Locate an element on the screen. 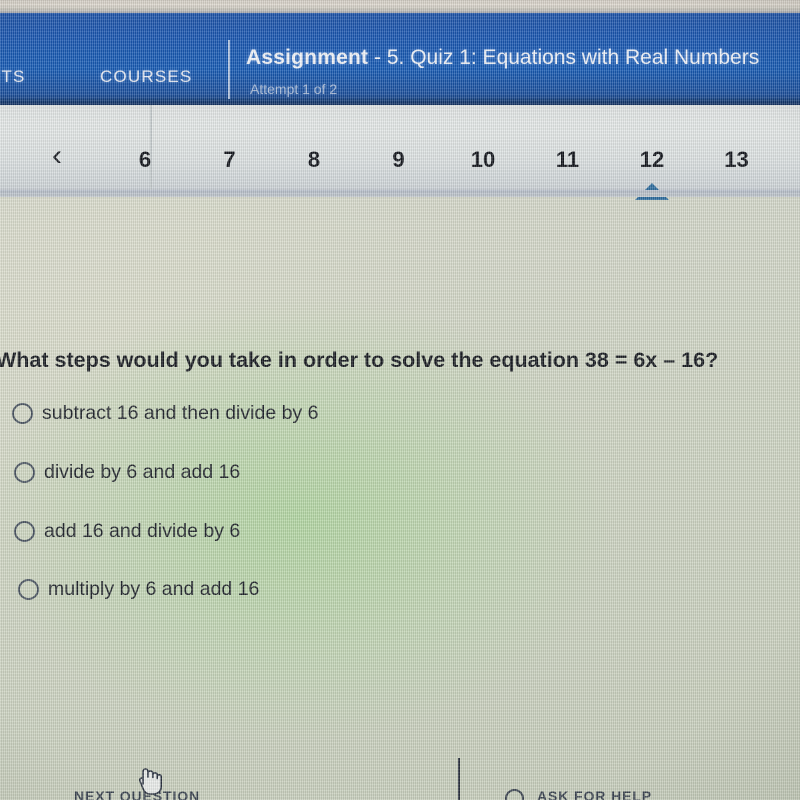 The width and height of the screenshot is (800, 800). answer-option-0: subtract 16 and then divide by 6 is located at coordinates (165, 413).